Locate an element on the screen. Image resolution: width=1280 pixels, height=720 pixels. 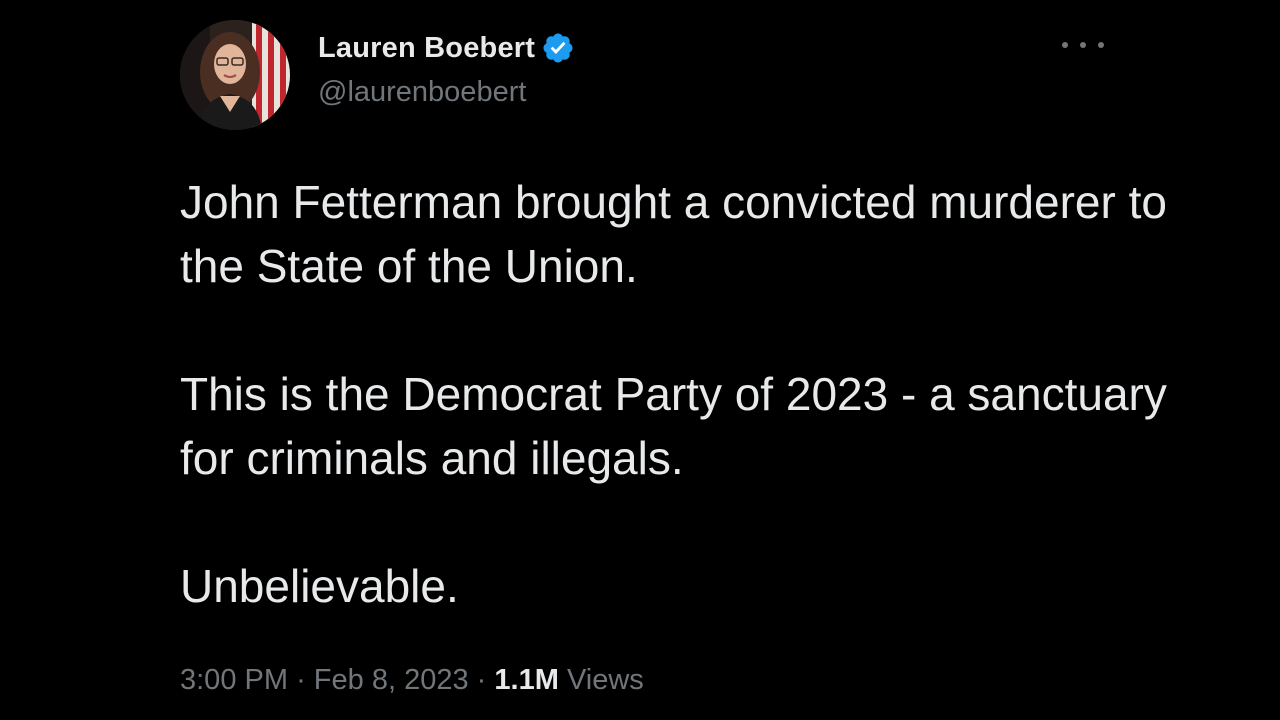
tweet-time: 3:00 PM is located at coordinates (234, 680).